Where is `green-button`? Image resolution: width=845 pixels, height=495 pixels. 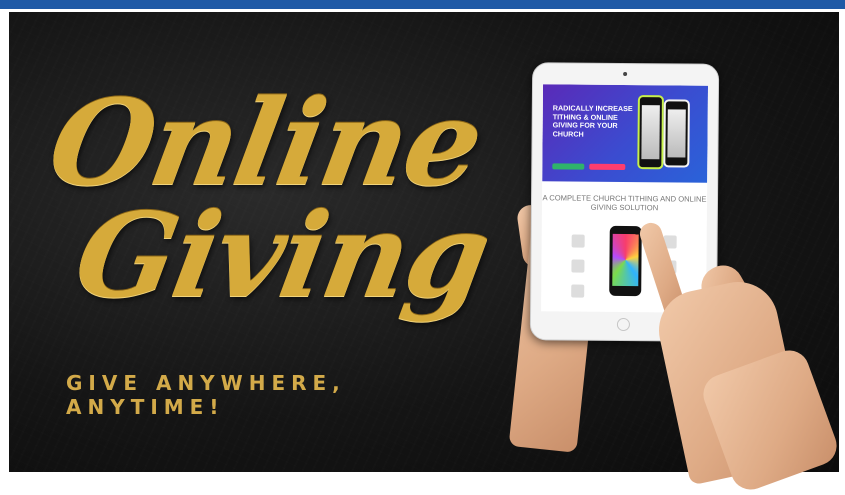
green-button is located at coordinates (568, 166).